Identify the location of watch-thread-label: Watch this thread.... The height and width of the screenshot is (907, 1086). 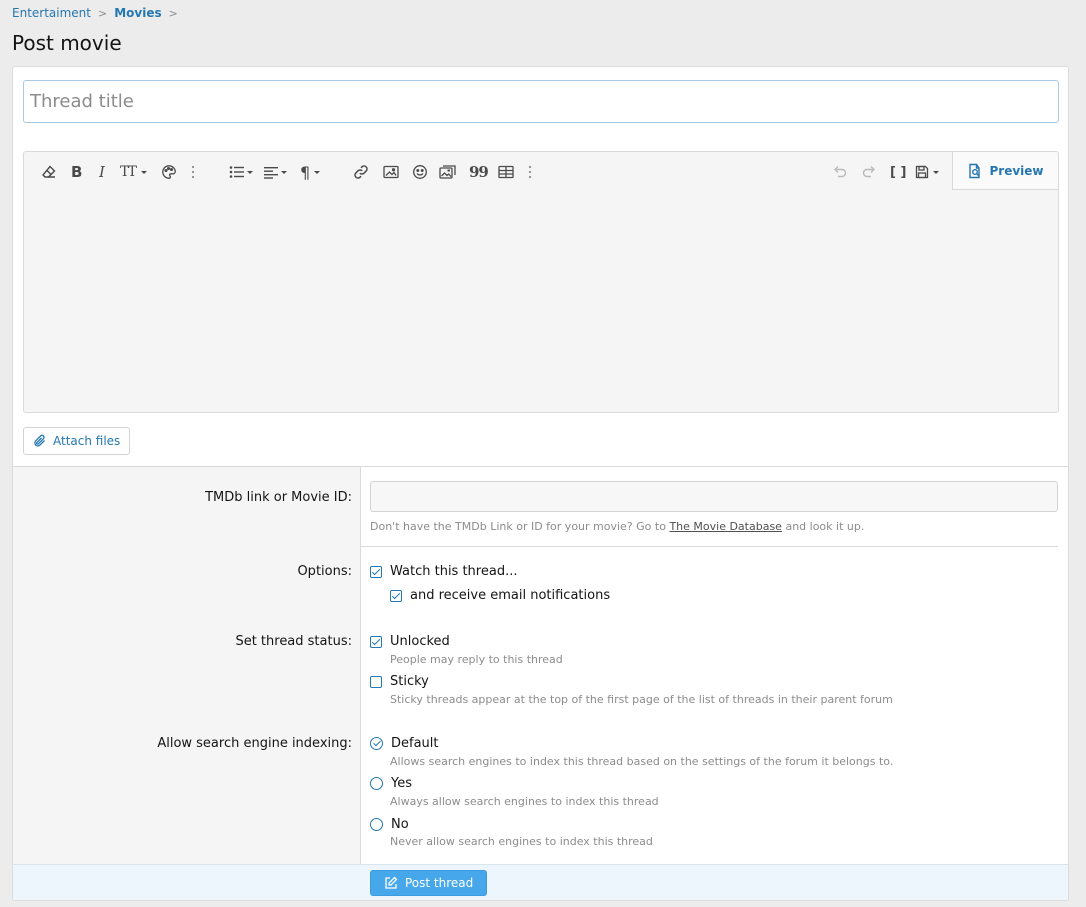
(454, 571).